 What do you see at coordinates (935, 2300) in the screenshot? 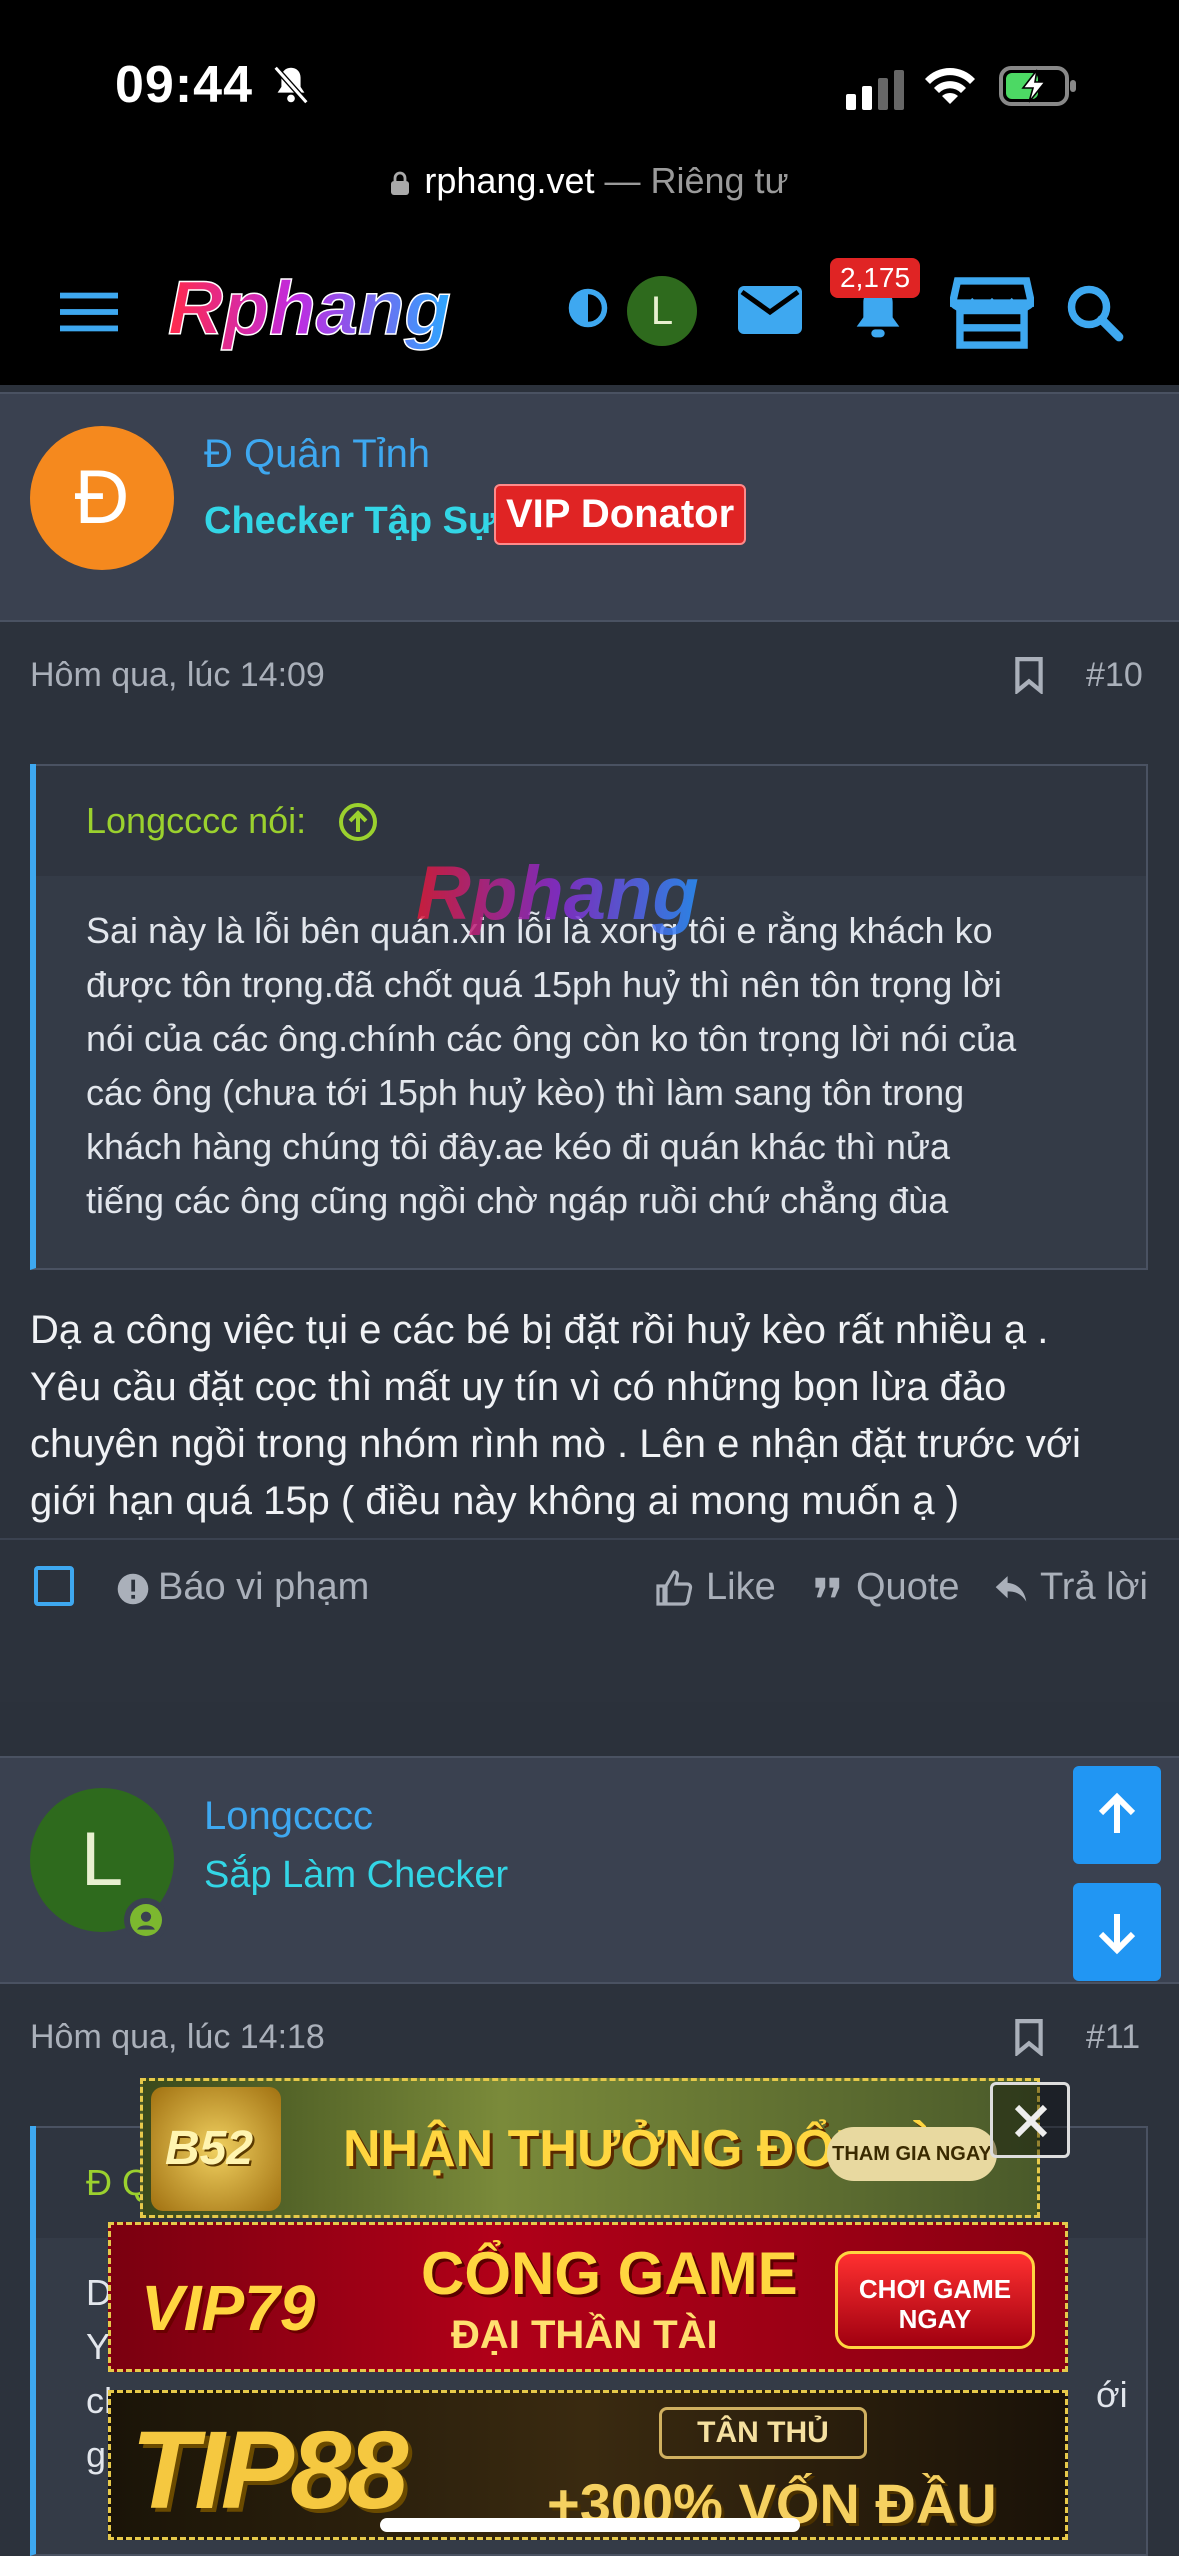
I see `vip79-cta: CHƠI GAME NGAY` at bounding box center [935, 2300].